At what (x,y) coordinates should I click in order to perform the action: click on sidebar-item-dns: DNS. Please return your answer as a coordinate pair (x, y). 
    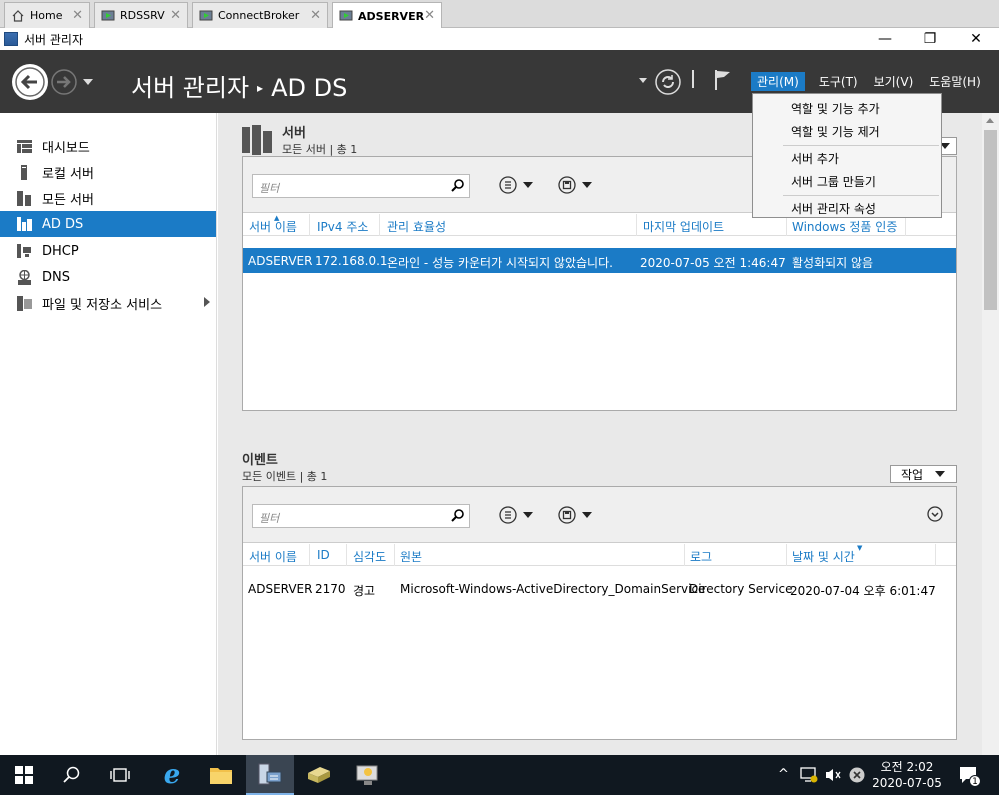
    Looking at the image, I should click on (108, 277).